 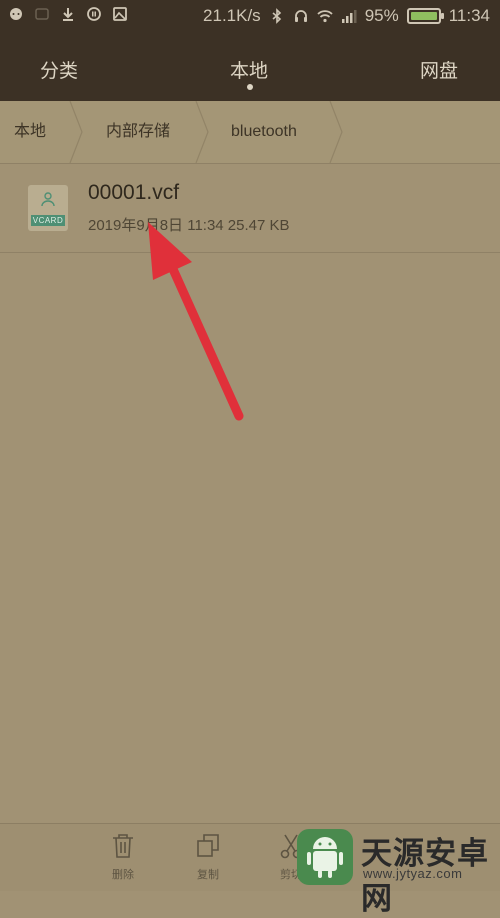 What do you see at coordinates (264, 132) in the screenshot?
I see `breadcrumb-bluetooth: bluetooth` at bounding box center [264, 132].